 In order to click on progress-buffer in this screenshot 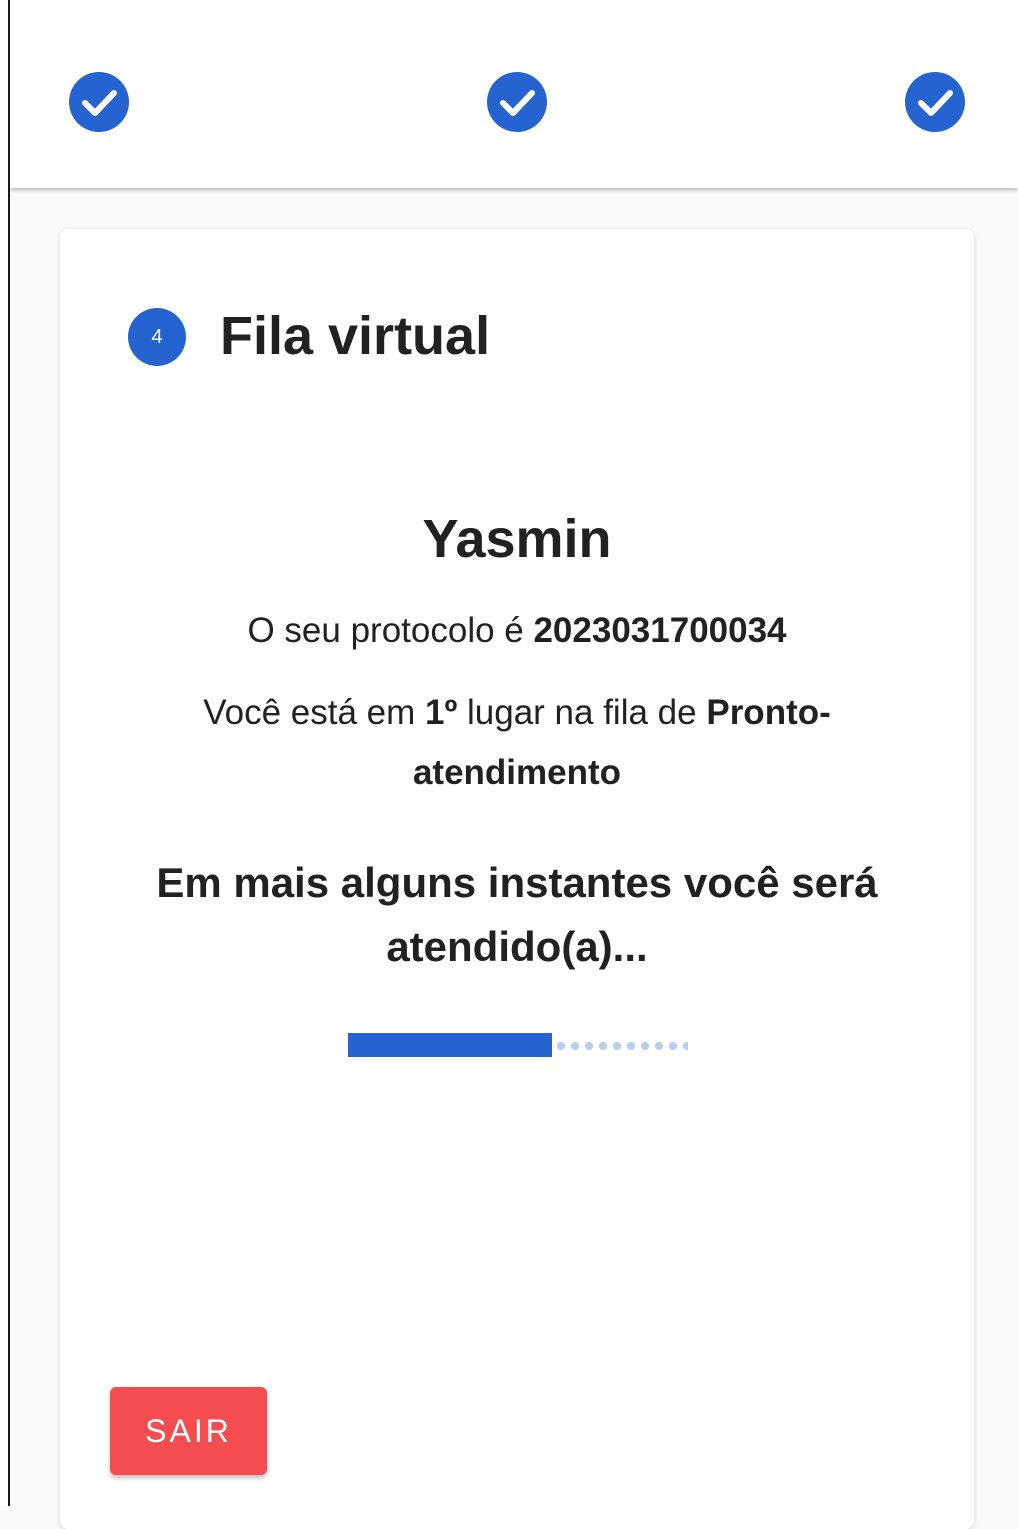, I will do `click(621, 1046)`.